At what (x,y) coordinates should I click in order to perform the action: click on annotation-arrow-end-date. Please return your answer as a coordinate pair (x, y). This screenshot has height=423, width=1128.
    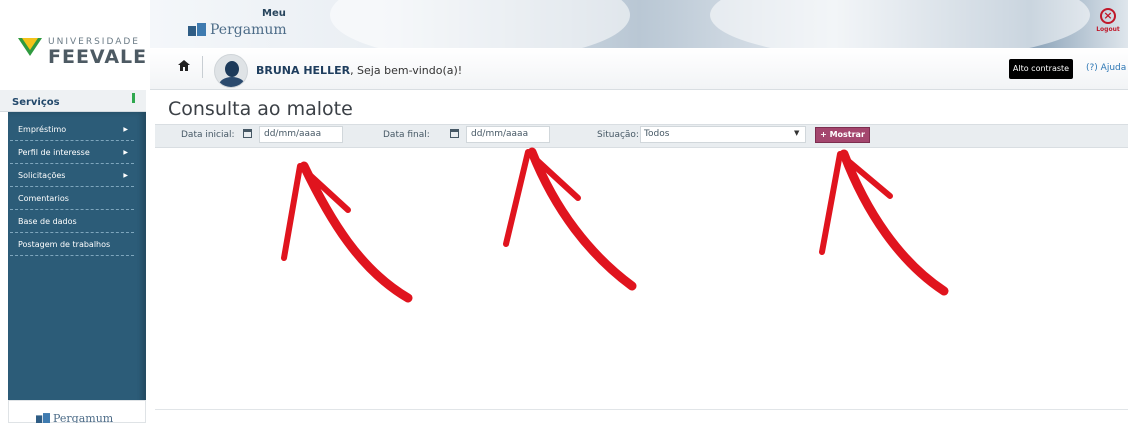
    Looking at the image, I should click on (570, 219).